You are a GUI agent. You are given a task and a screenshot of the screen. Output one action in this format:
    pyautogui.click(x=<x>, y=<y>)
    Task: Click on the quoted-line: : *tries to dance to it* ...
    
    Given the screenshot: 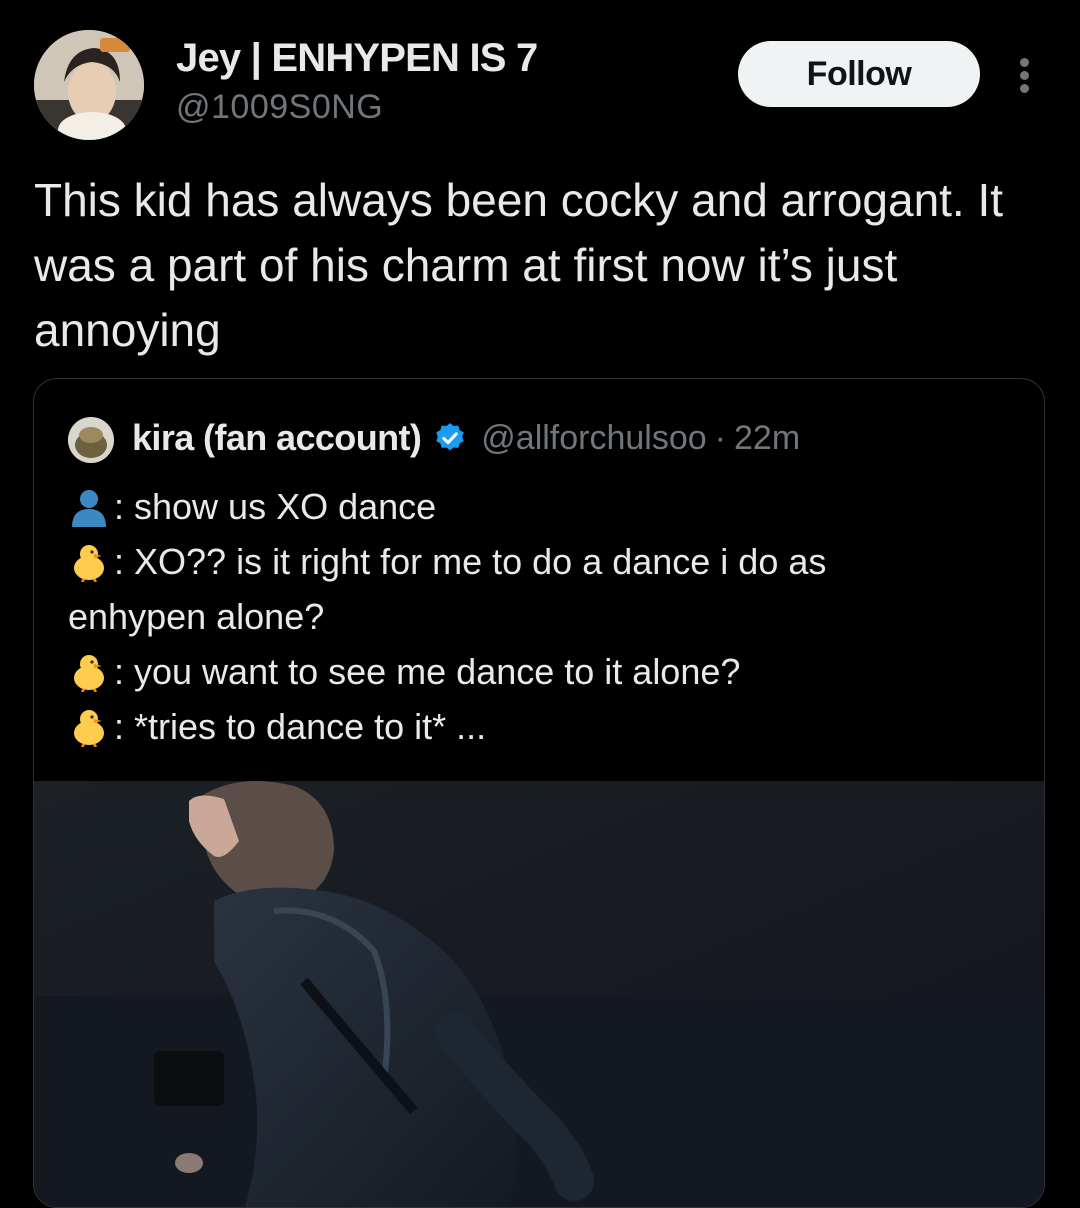 What is the action you would take?
    pyautogui.click(x=548, y=726)
    